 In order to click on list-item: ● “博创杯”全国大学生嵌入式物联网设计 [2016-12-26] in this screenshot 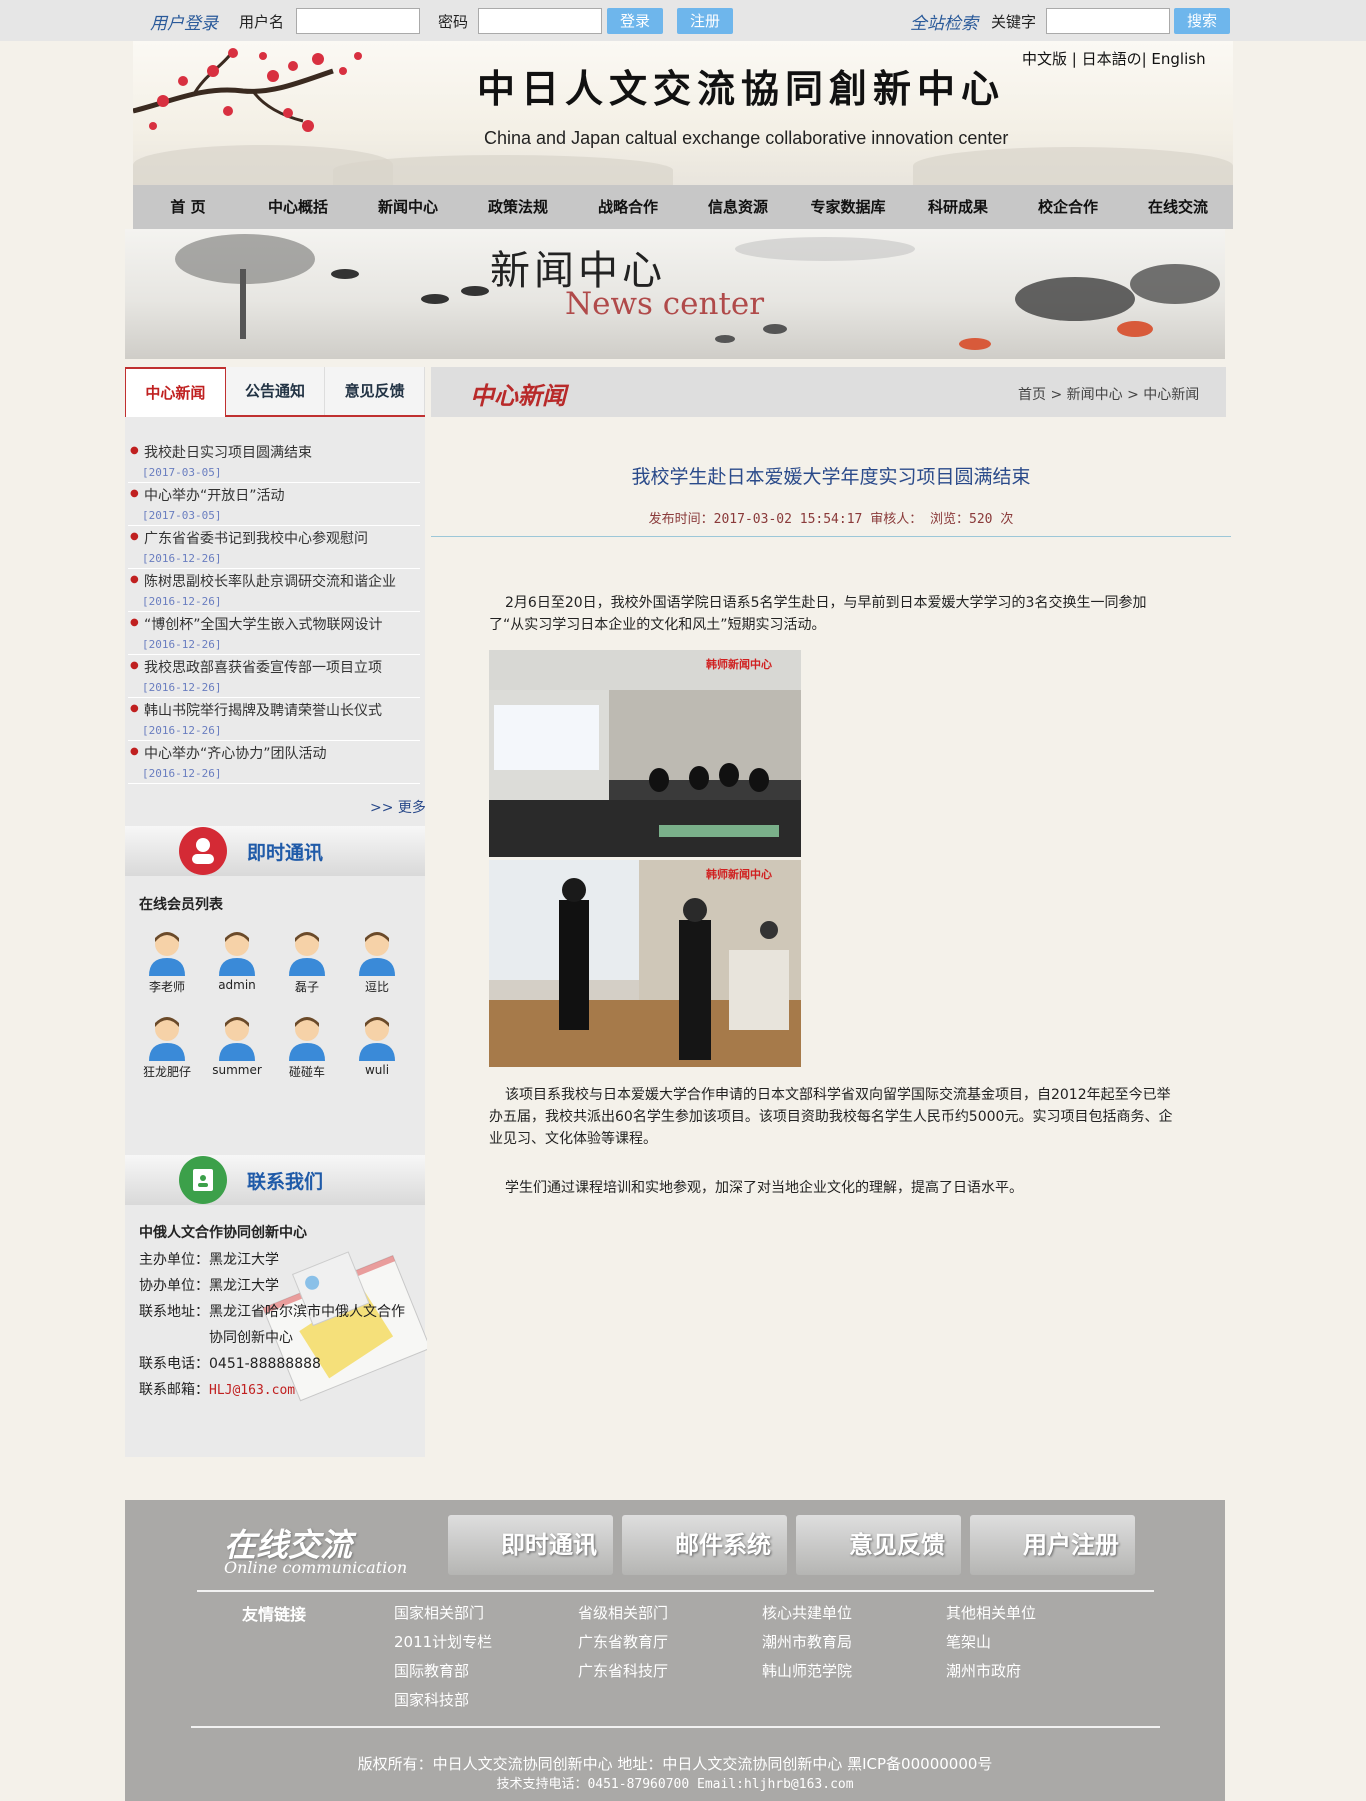, I will do `click(274, 633)`.